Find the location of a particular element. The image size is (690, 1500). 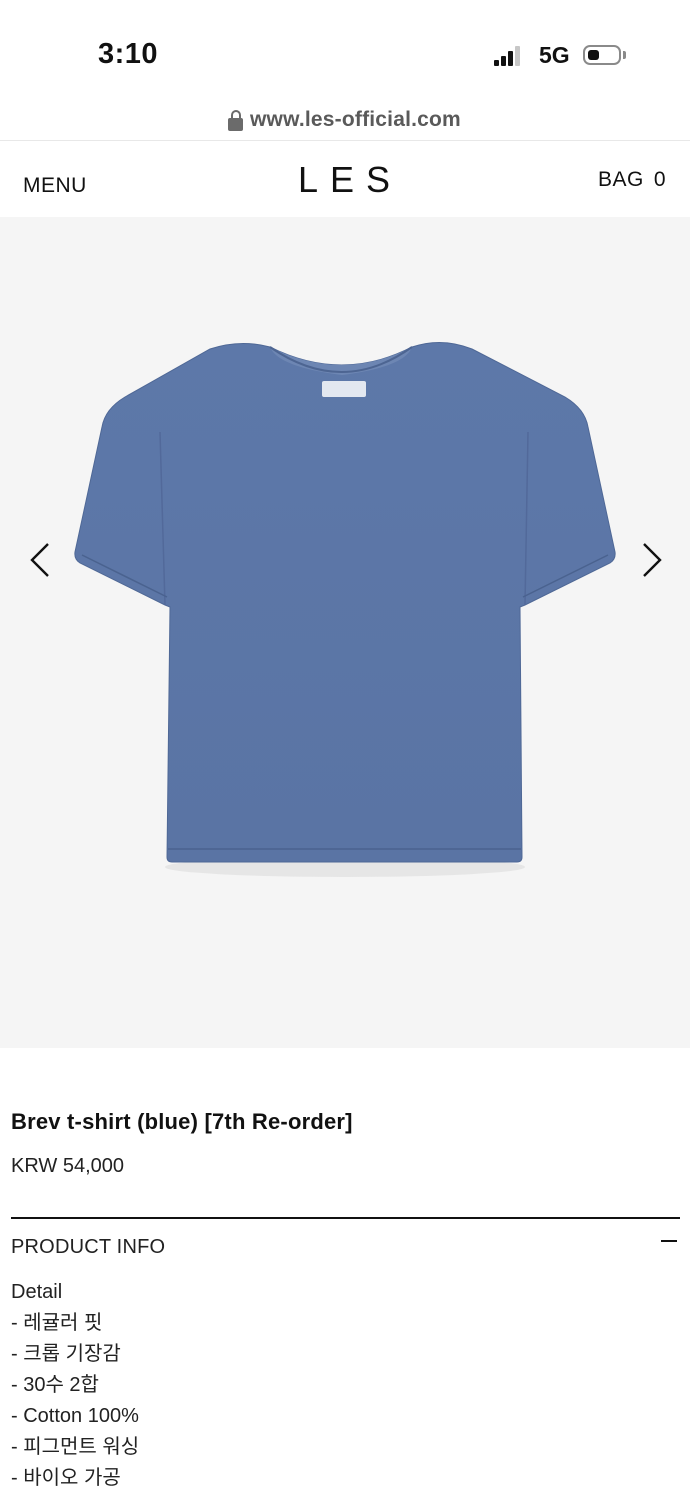

next-image-button is located at coordinates (651, 560).